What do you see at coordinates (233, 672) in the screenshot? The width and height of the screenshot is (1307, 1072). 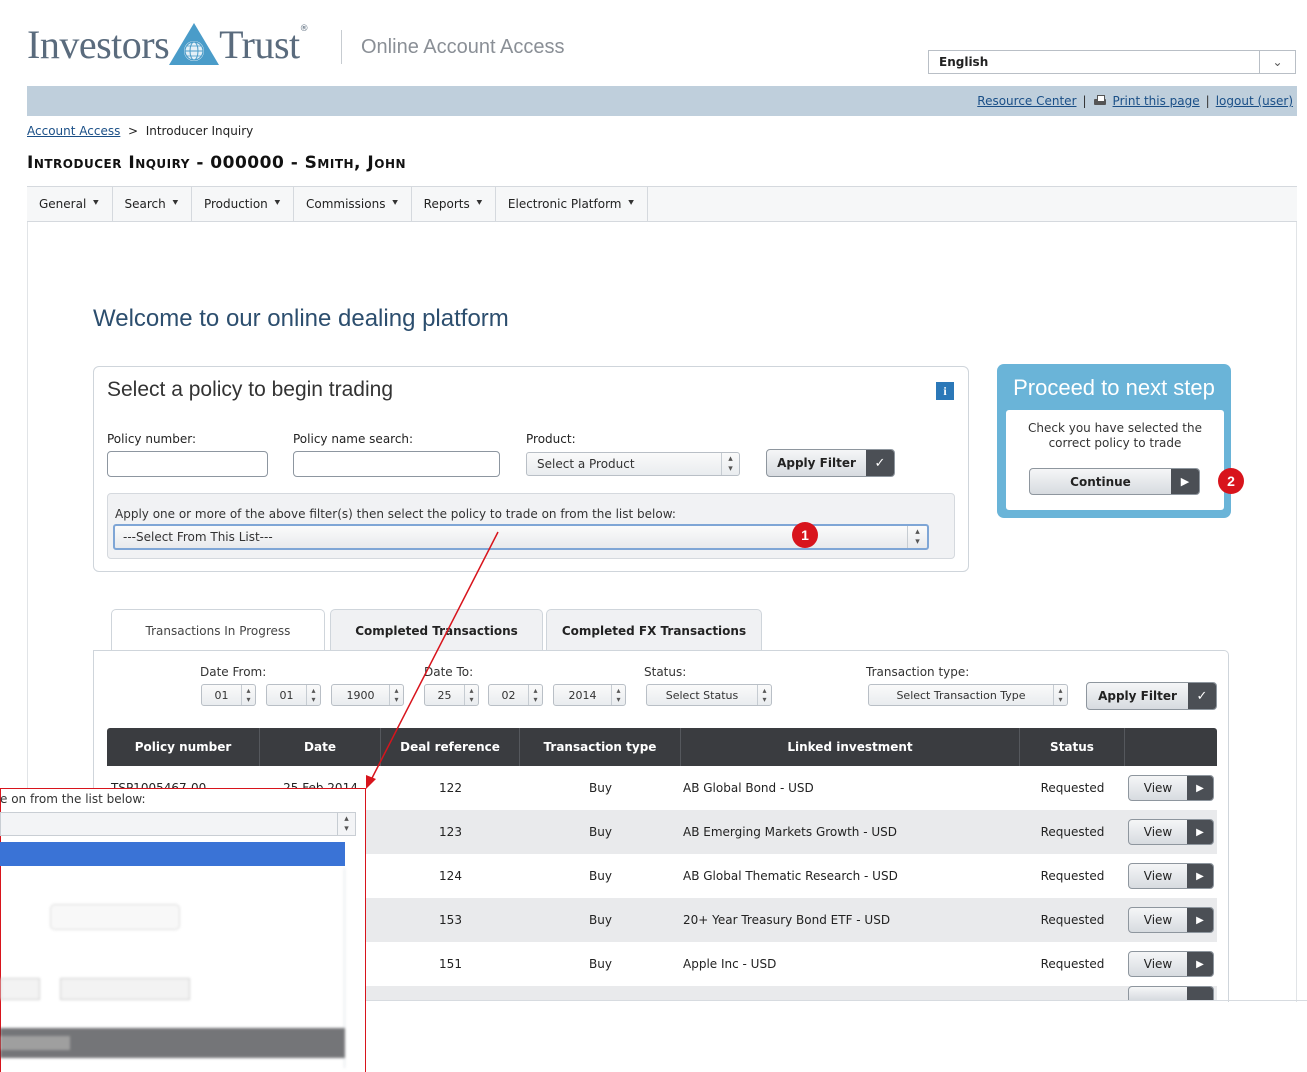 I see `date-from-label: Date From:` at bounding box center [233, 672].